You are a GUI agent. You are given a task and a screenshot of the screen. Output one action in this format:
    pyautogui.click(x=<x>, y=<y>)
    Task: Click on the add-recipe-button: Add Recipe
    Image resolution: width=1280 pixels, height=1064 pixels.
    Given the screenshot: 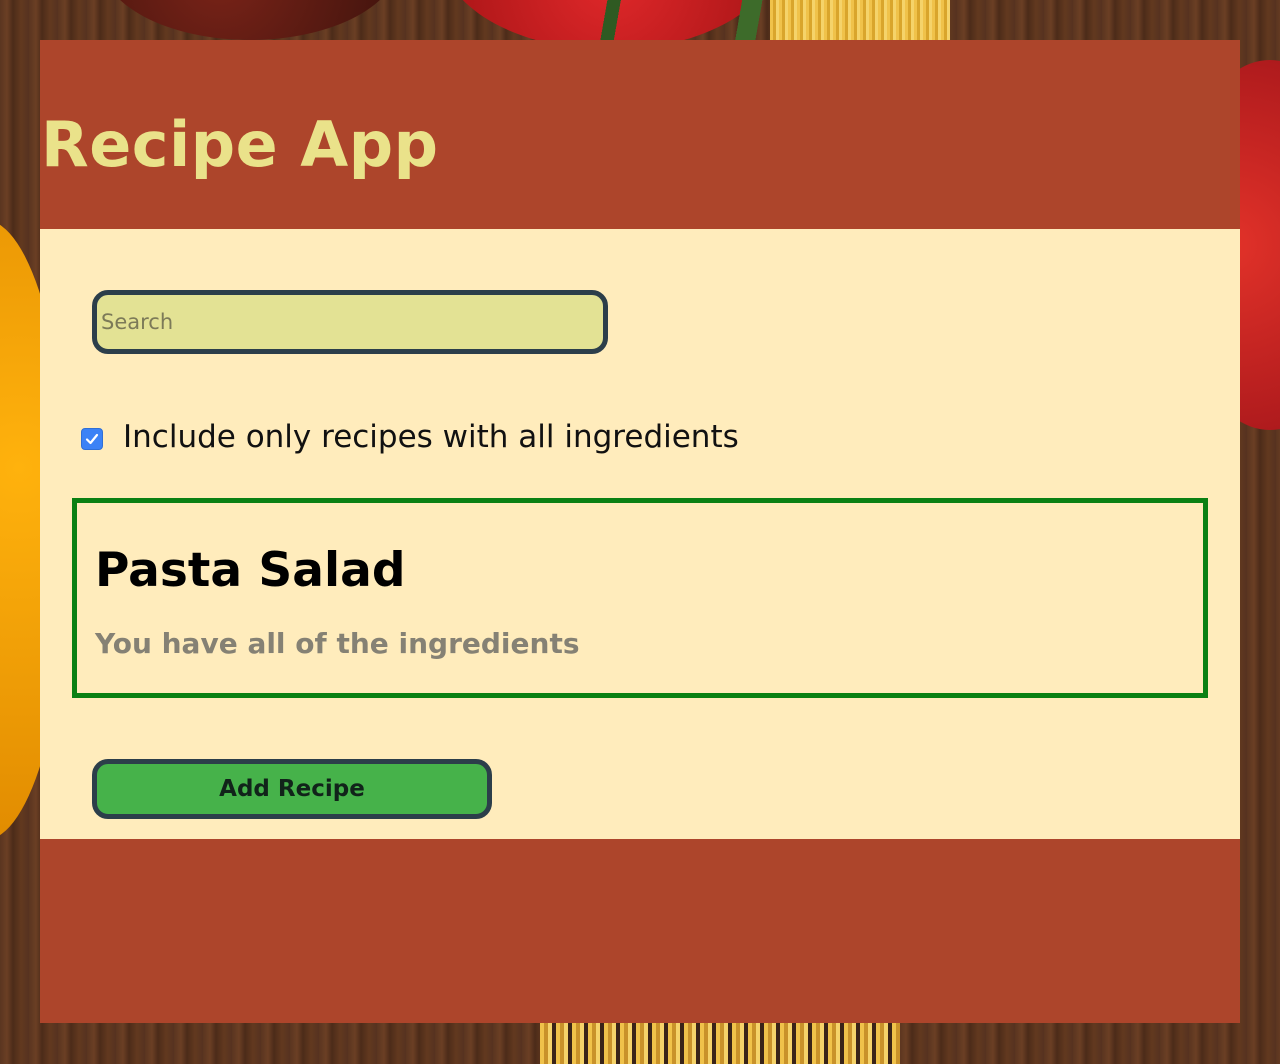 What is the action you would take?
    pyautogui.click(x=292, y=789)
    